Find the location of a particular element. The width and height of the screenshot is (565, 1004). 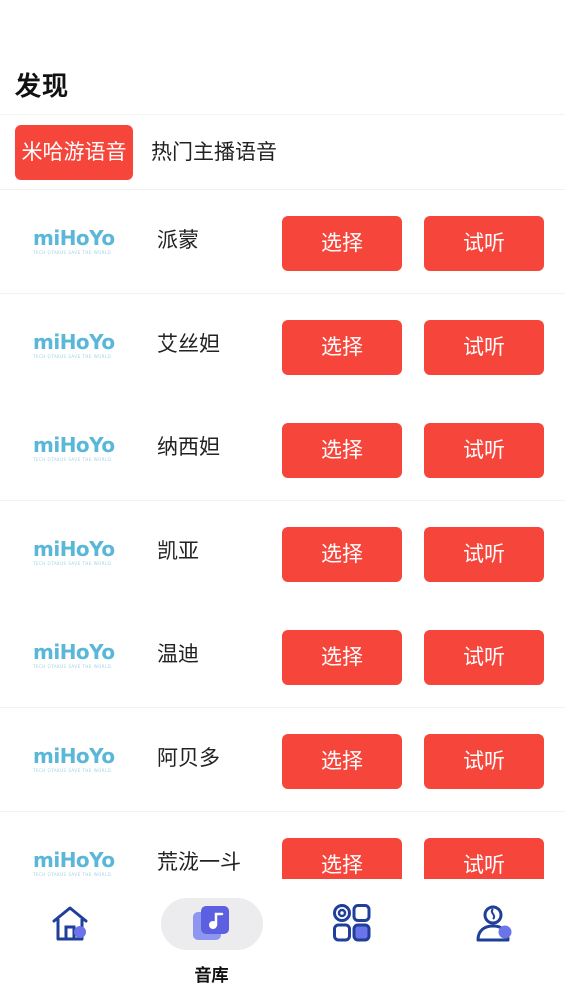

voice-name: 纳西妲 is located at coordinates (188, 447).